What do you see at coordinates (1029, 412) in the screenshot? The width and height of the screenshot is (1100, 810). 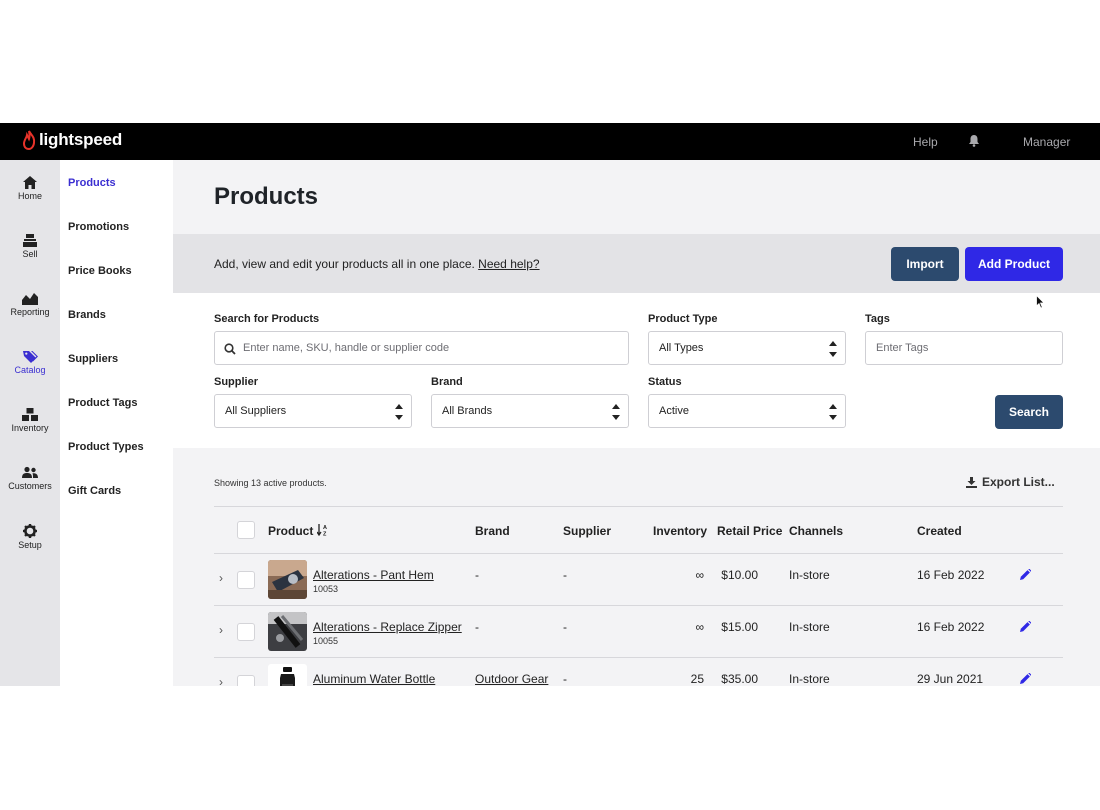 I see `search-button: Search` at bounding box center [1029, 412].